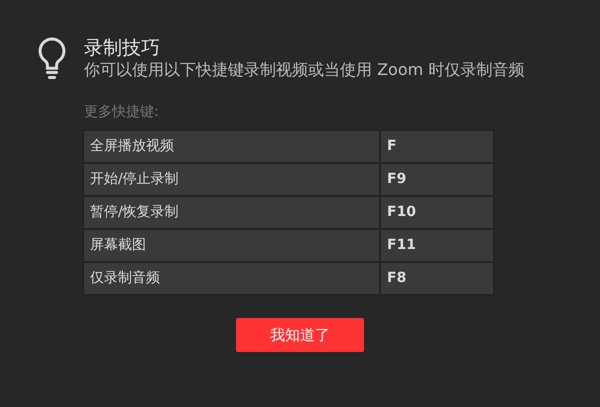 The image size is (600, 407). Describe the element at coordinates (122, 48) in the screenshot. I see `tip-title: 录制技巧` at that location.